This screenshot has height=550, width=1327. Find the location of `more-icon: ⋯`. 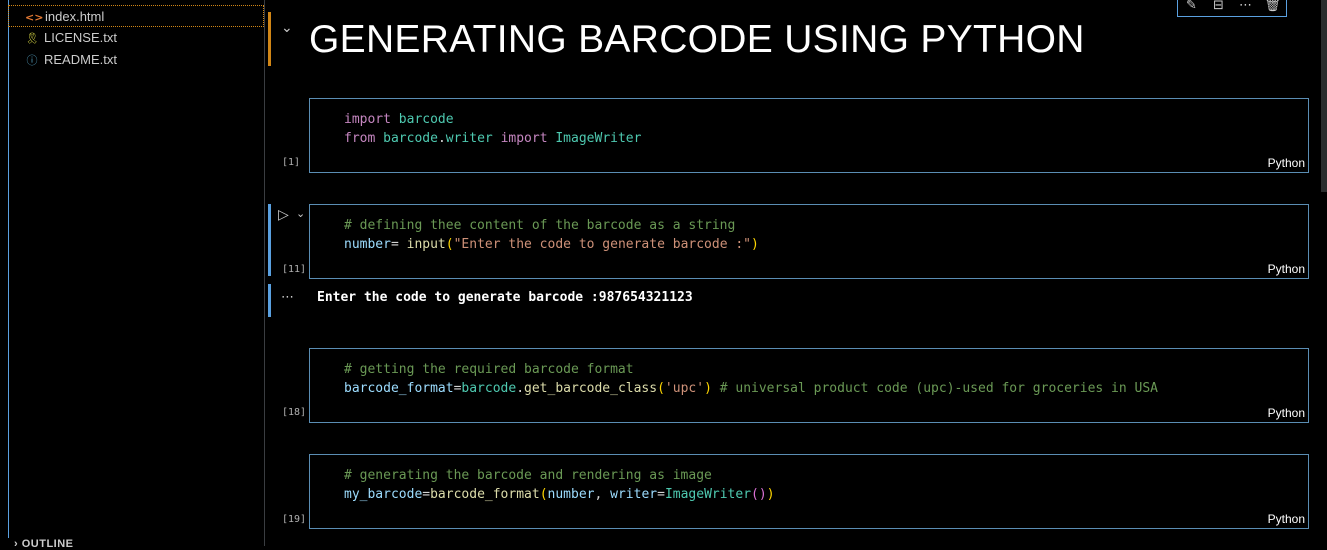

more-icon: ⋯ is located at coordinates (1246, 7).